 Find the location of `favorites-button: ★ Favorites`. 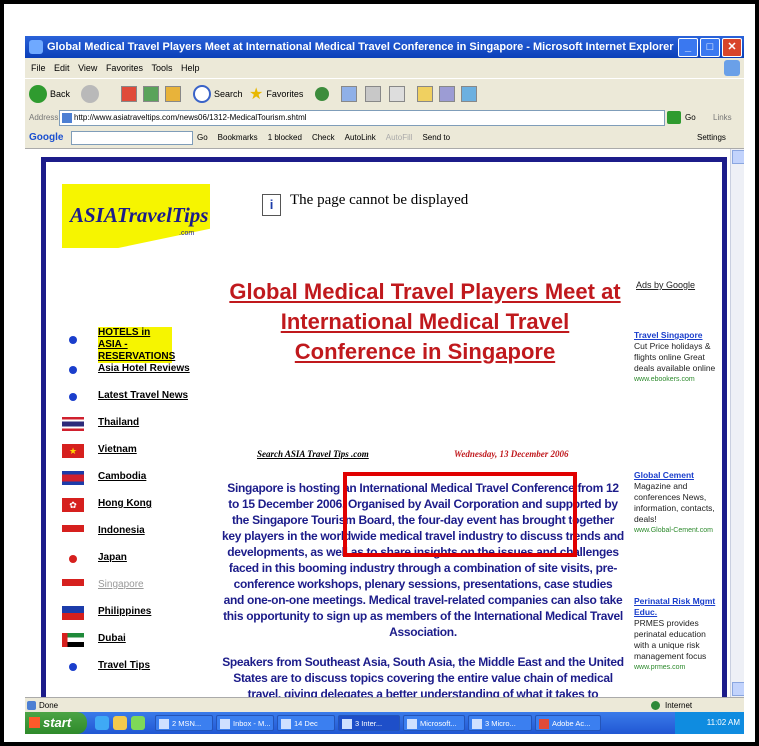

favorites-button: ★ Favorites is located at coordinates (276, 94).